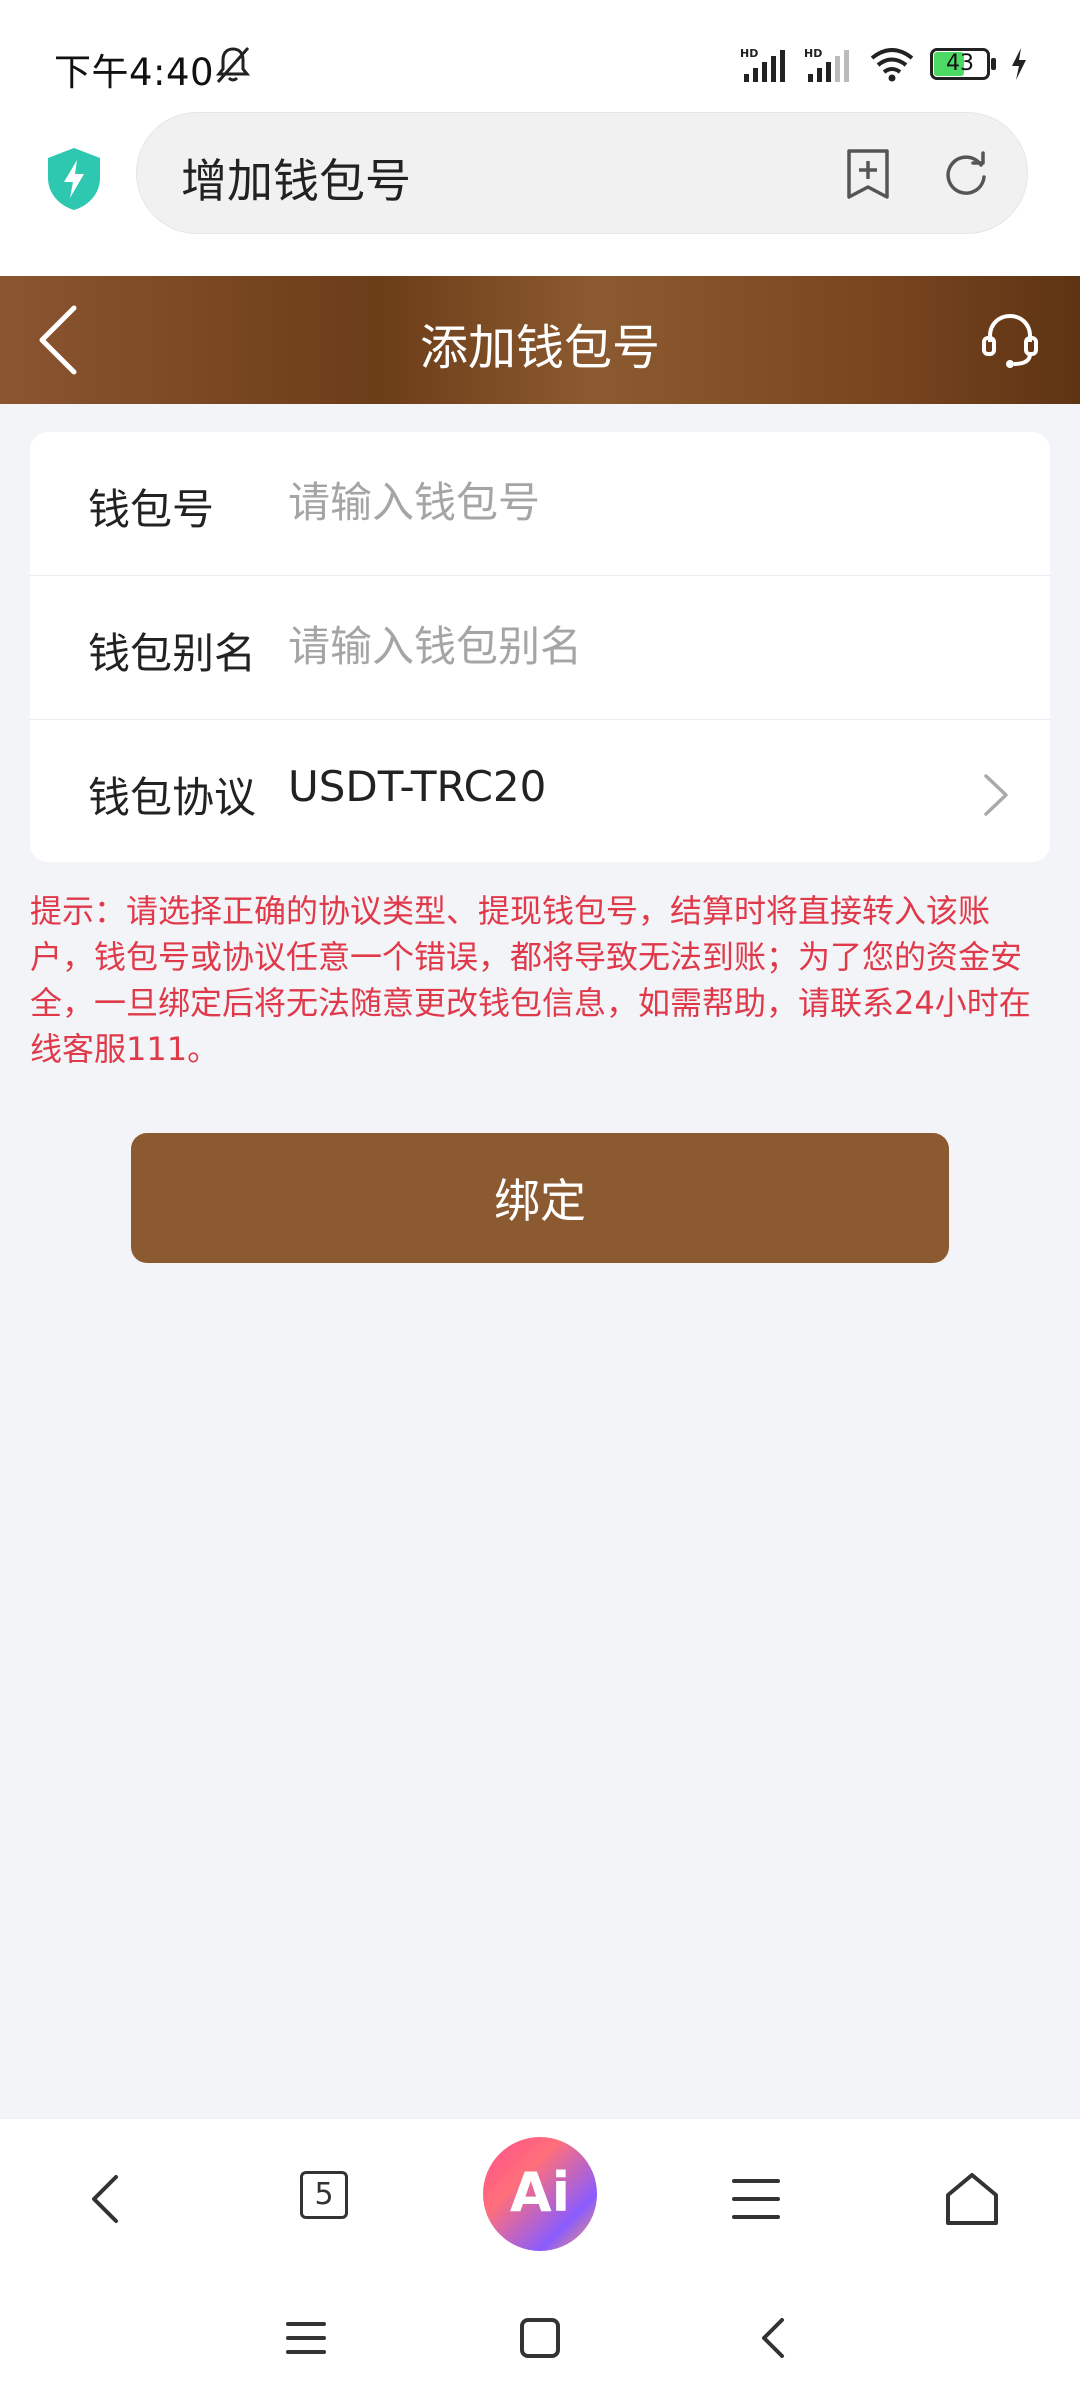 This screenshot has height=2400, width=1080. Describe the element at coordinates (1010, 340) in the screenshot. I see `customer-service-icon` at that location.